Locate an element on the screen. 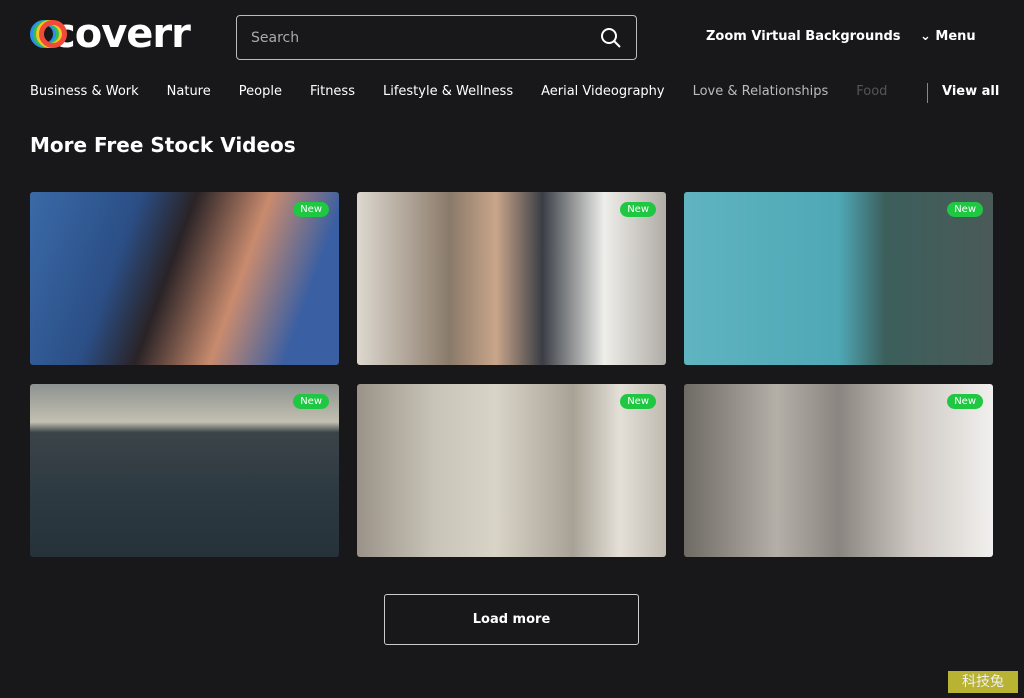  search-icon is located at coordinates (611, 38).